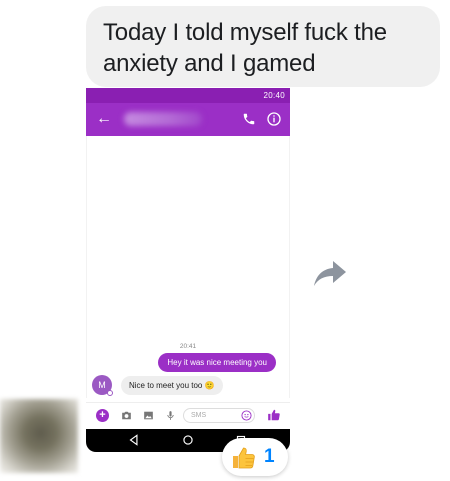 This screenshot has height=481, width=450. I want to click on incoming-message: Nice to meet you too 🙂, so click(172, 385).